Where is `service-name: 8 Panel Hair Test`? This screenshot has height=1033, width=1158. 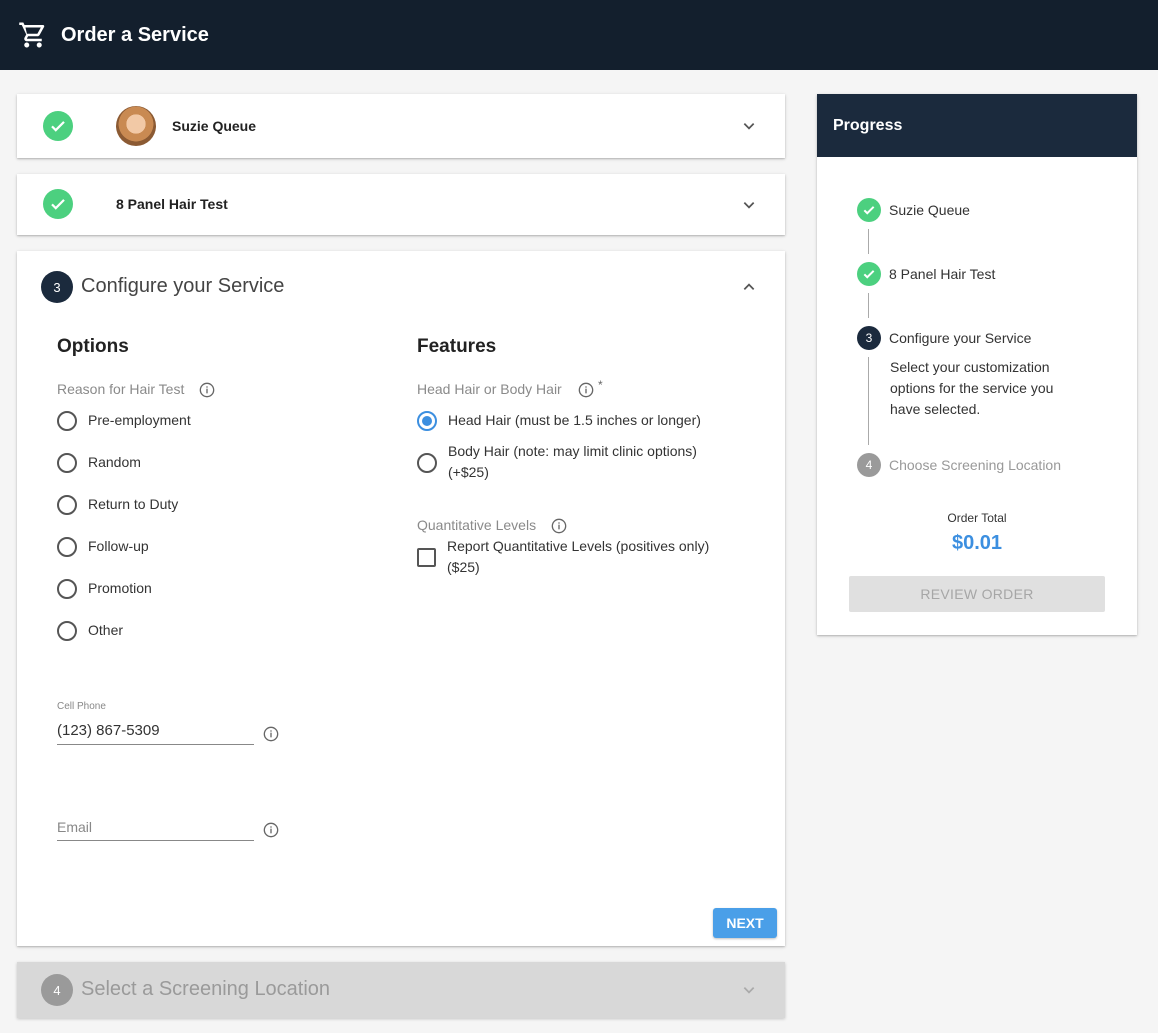
service-name: 8 Panel Hair Test is located at coordinates (172, 204).